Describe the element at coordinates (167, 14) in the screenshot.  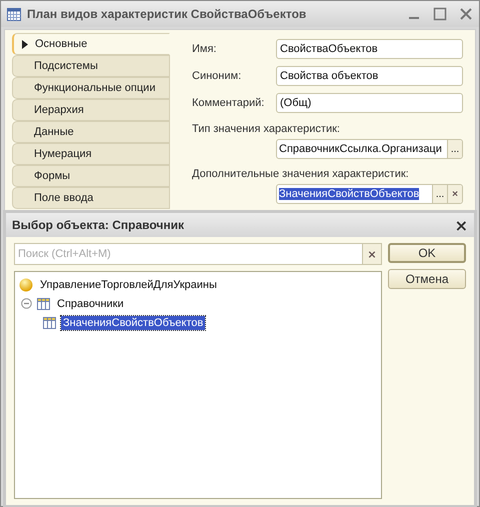
I see `window-title: План видов характеристик СвойстваОбъектов` at that location.